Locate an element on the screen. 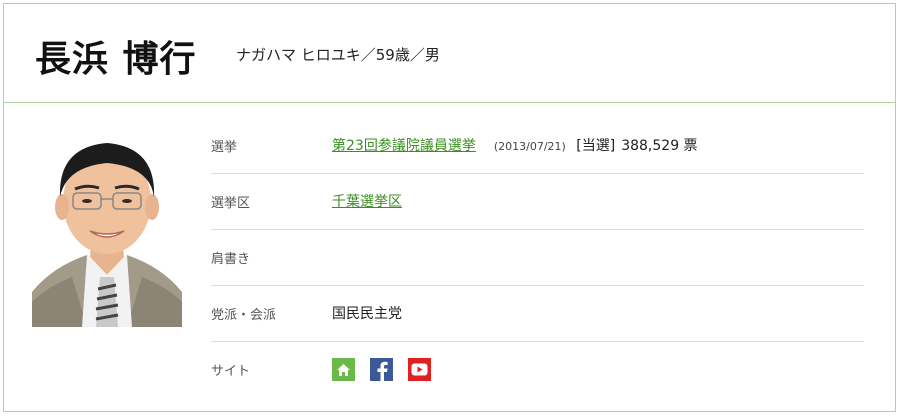  candidate-photo is located at coordinates (107, 227).